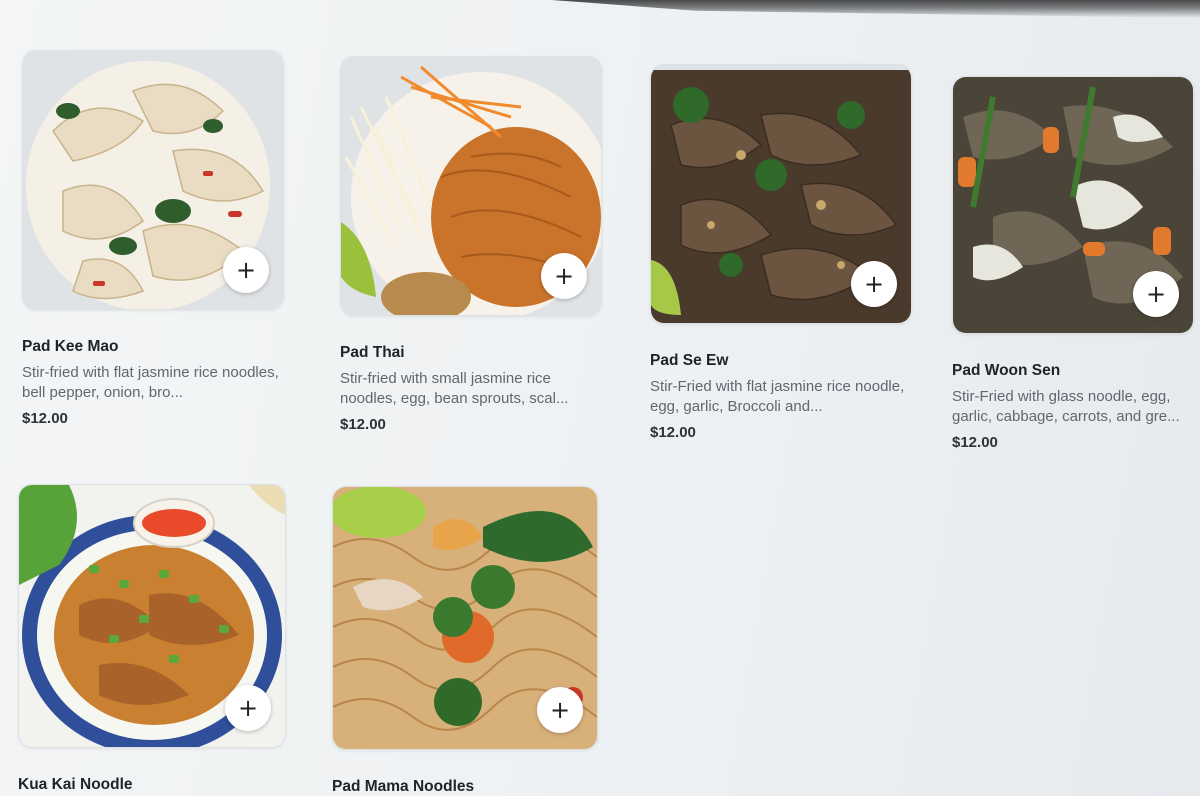  What do you see at coordinates (372, 352) in the screenshot?
I see `dish-name: Pad Thai` at bounding box center [372, 352].